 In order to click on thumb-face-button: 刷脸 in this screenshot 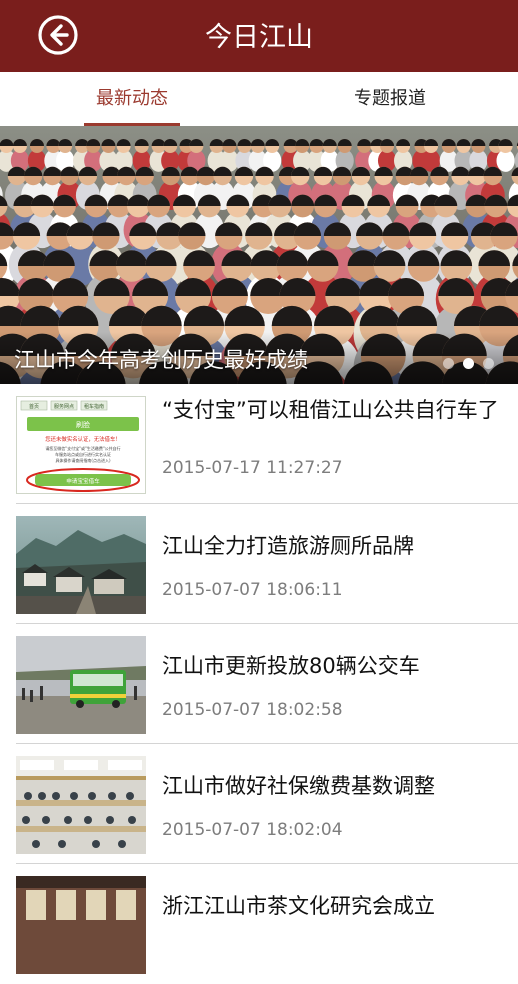, I will do `click(83, 424)`.